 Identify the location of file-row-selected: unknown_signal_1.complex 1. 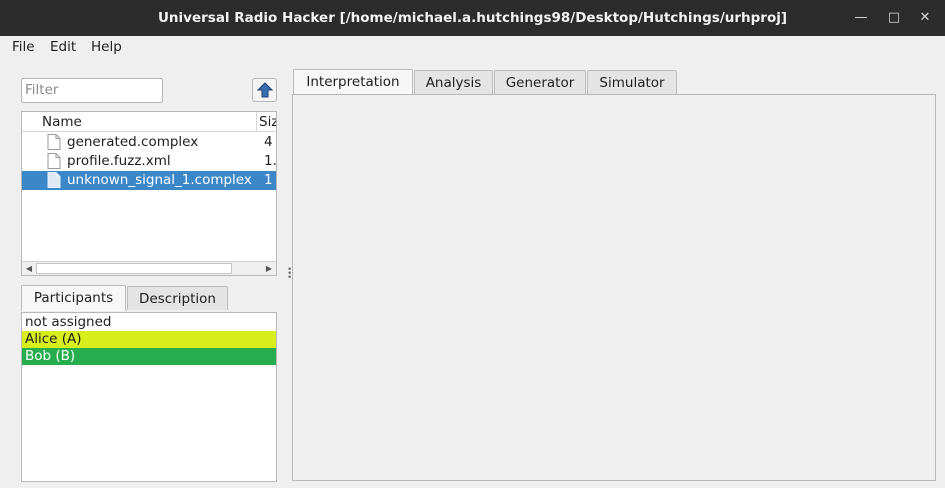
(149, 180).